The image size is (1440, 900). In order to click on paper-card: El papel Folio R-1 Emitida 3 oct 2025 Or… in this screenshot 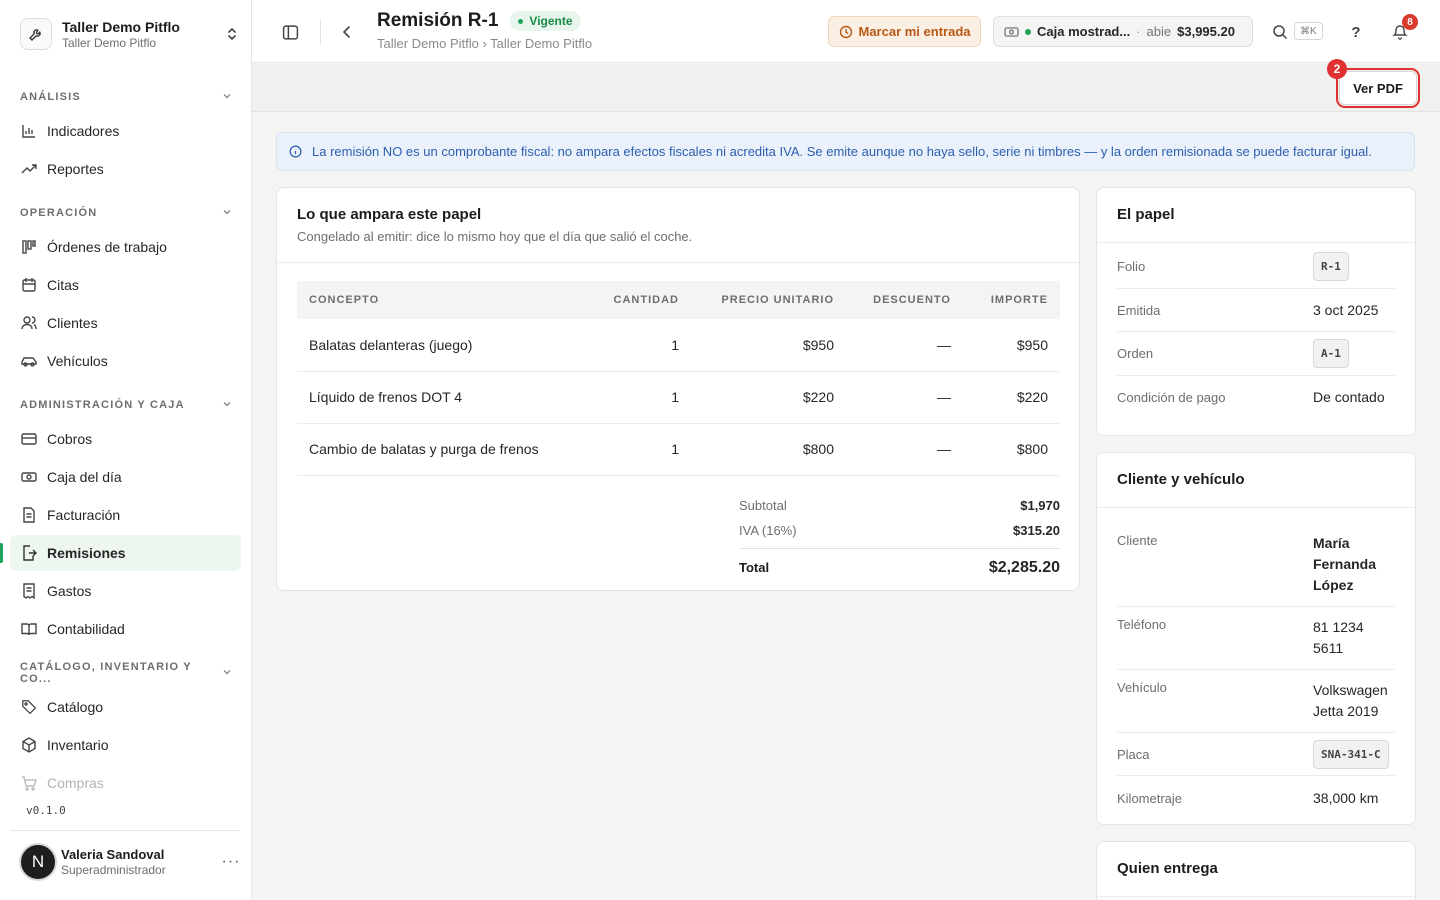, I will do `click(1256, 311)`.